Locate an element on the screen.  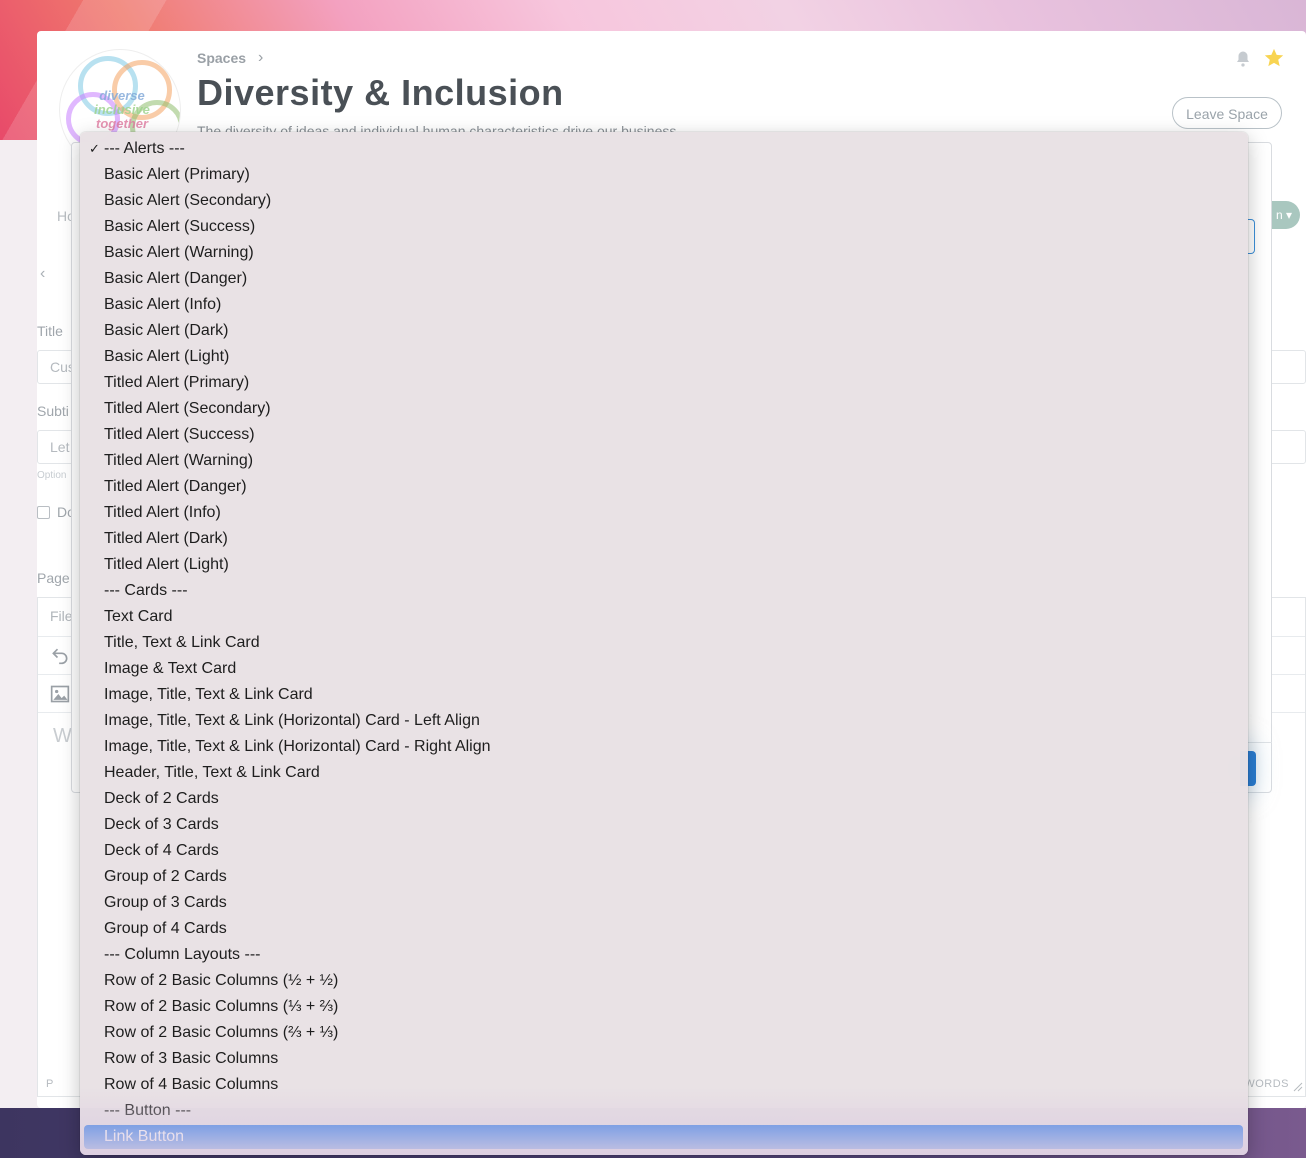
dropdown-option: Basic Alert (Warning) is located at coordinates (663, 253).